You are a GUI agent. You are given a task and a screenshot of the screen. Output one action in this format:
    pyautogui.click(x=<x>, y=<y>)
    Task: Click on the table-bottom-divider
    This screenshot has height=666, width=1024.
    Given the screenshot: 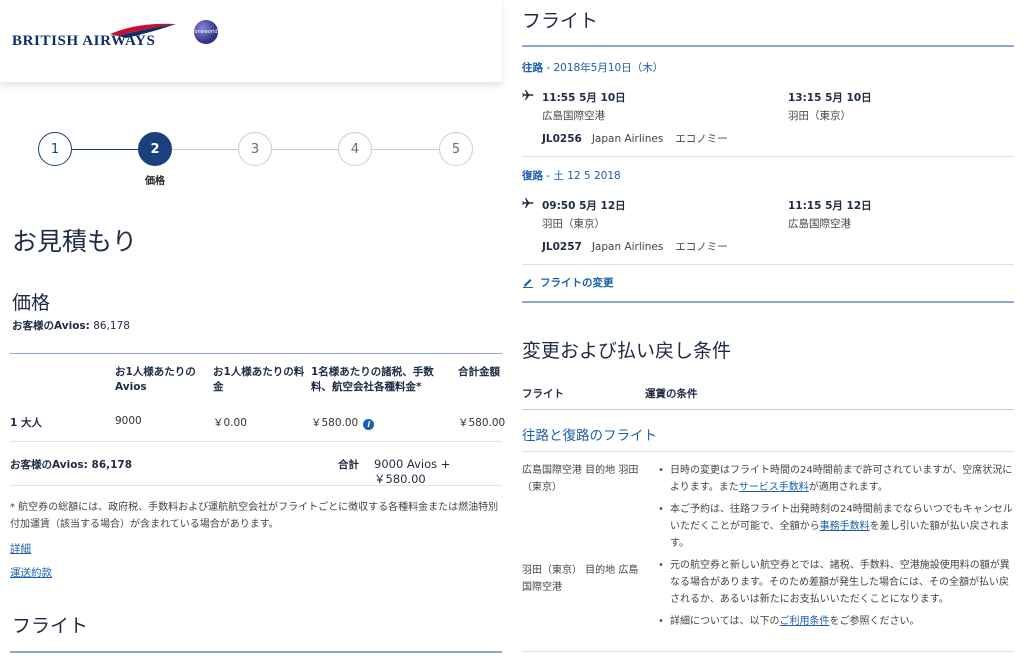 What is the action you would take?
    pyautogui.click(x=256, y=485)
    